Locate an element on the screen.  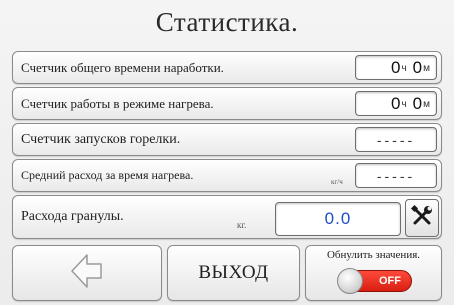
back-button is located at coordinates (87, 273).